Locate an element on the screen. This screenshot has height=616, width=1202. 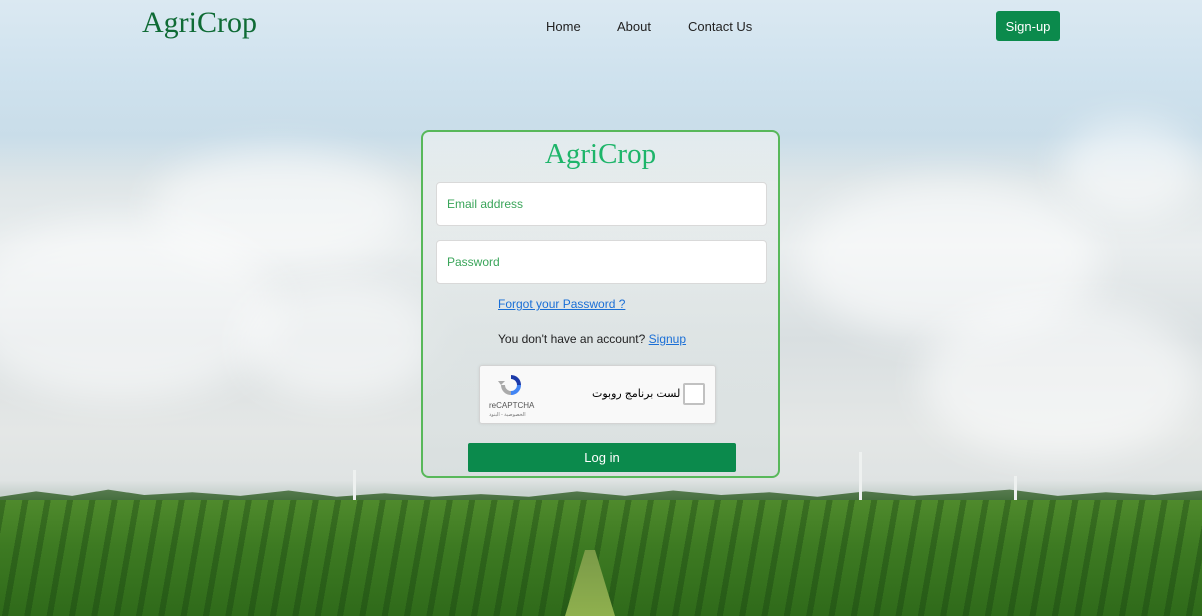
password-field is located at coordinates (601, 262).